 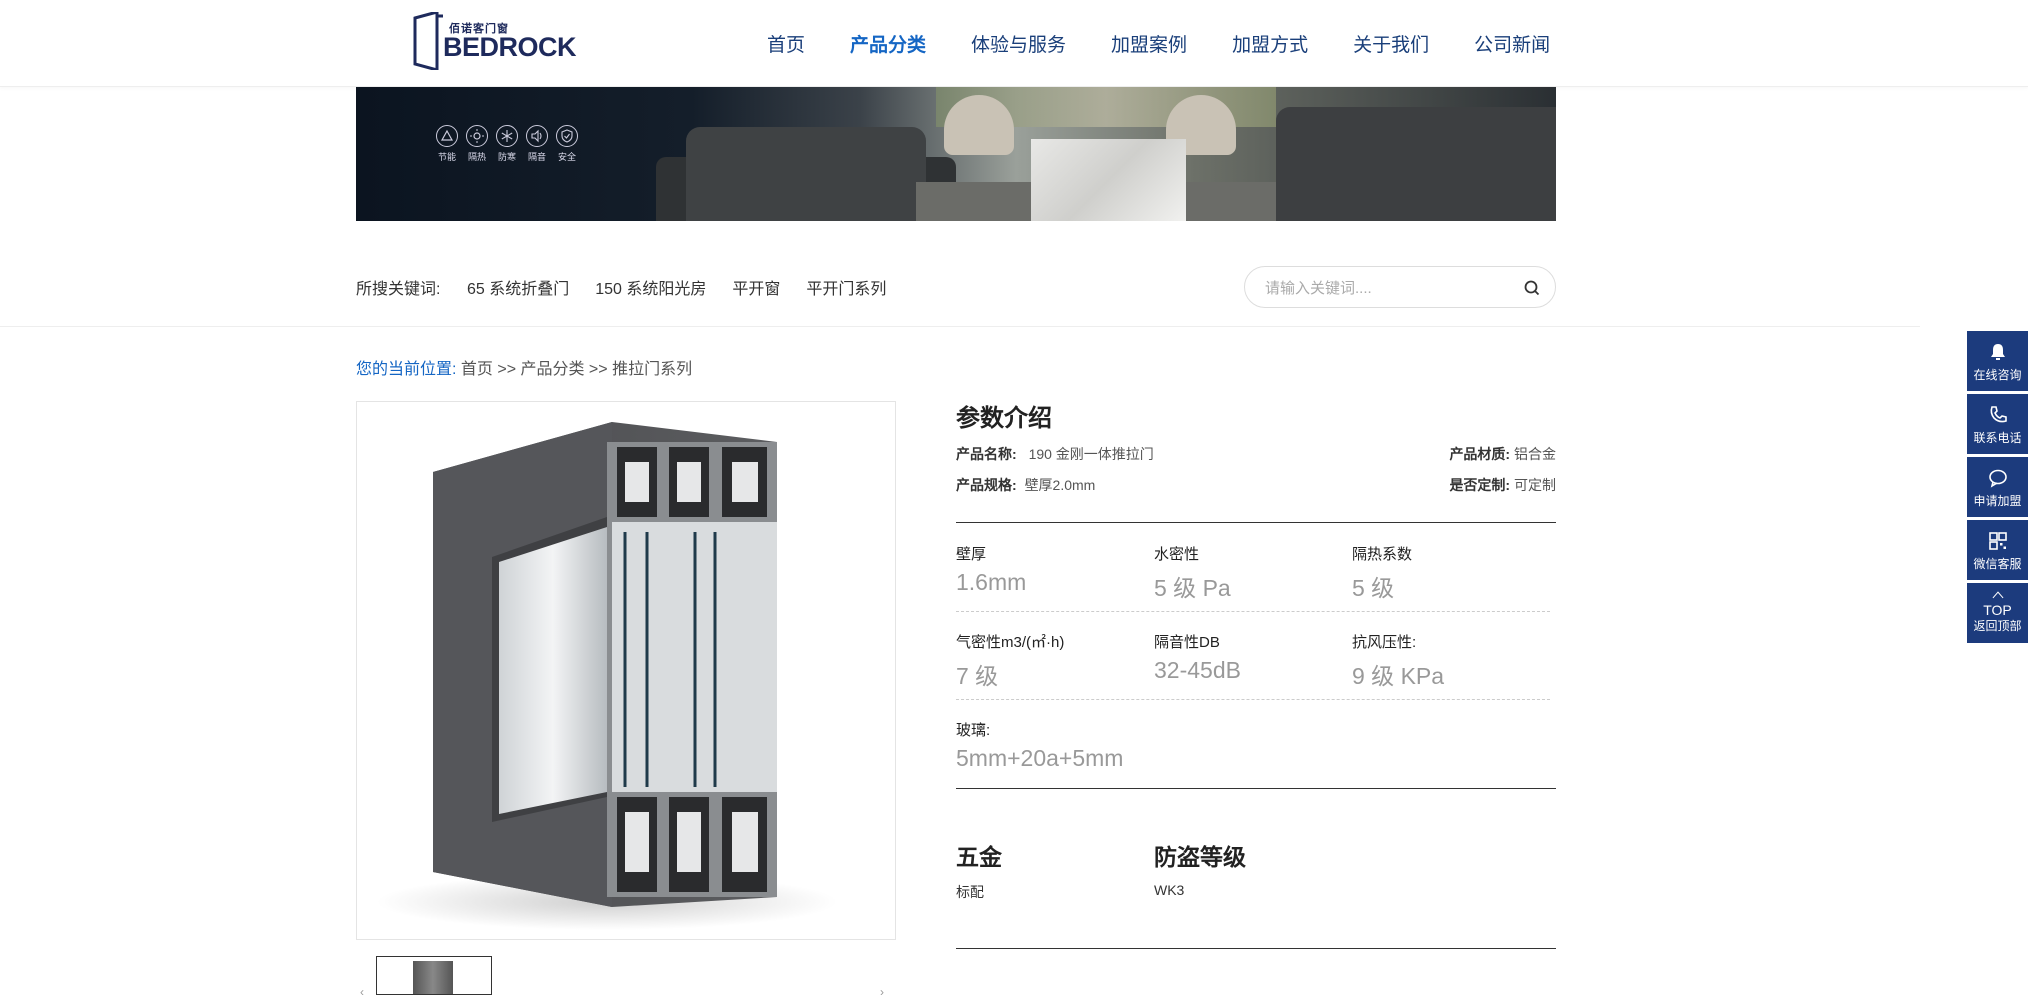 I want to click on recycle-icon, so click(x=447, y=136).